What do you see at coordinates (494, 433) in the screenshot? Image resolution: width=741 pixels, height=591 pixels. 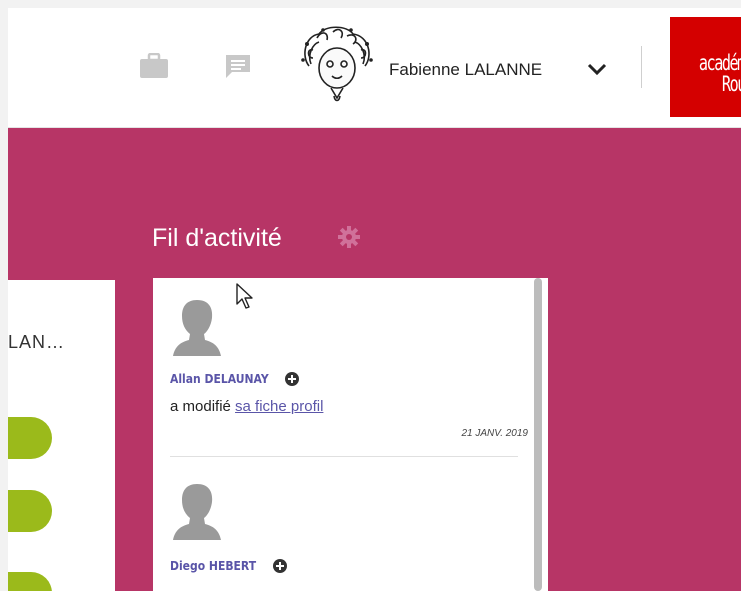 I see `entry-date: 21 JANV. 2019` at bounding box center [494, 433].